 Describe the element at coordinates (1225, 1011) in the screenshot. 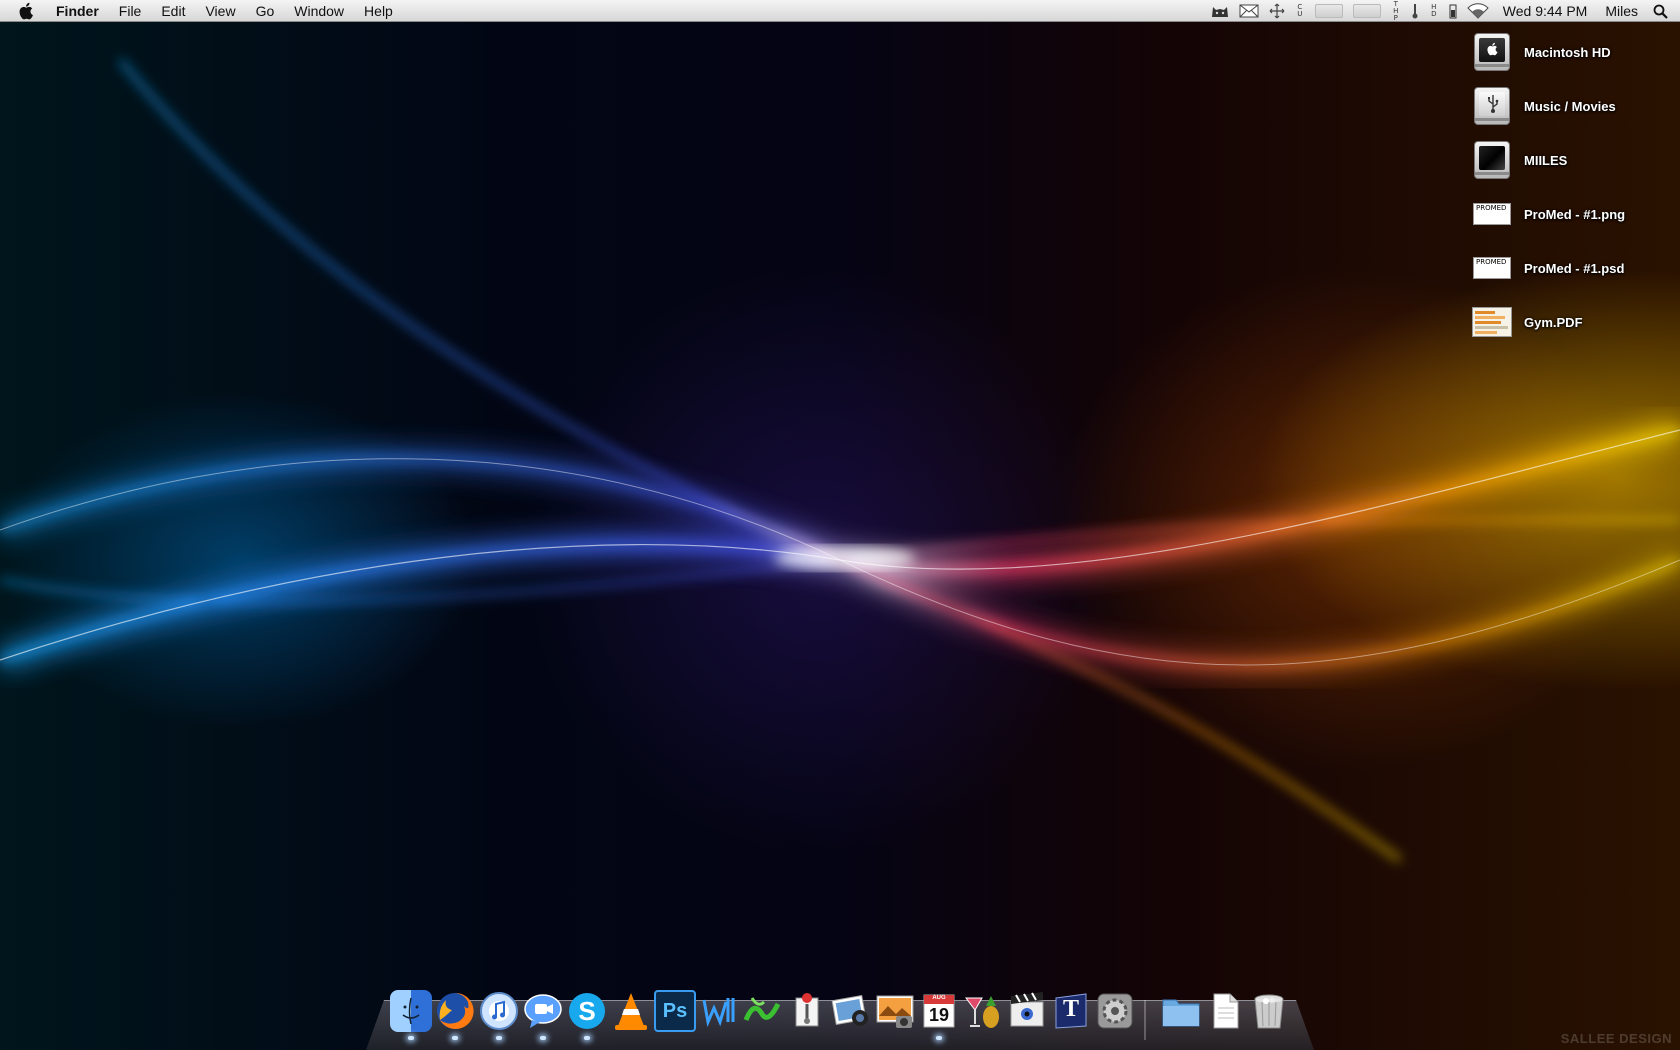

I see `document-stack-icon` at that location.